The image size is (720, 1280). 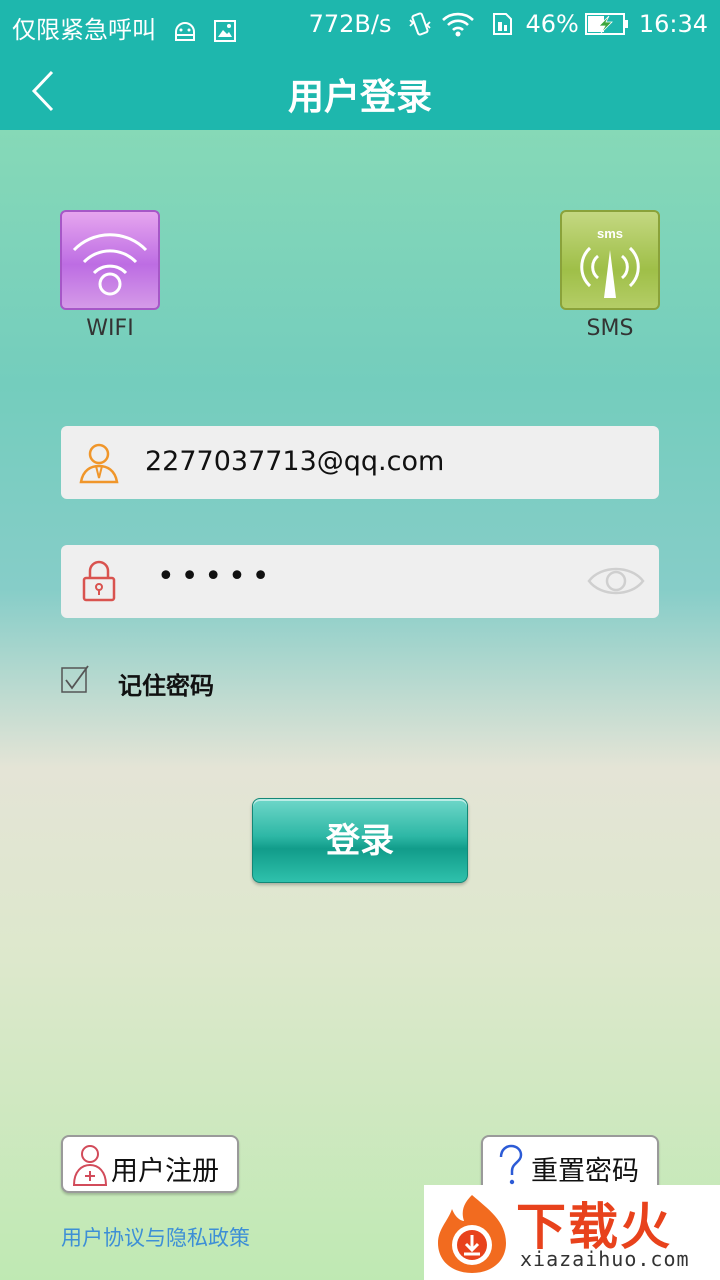 I want to click on sms-mode-label: SMS, so click(x=610, y=328).